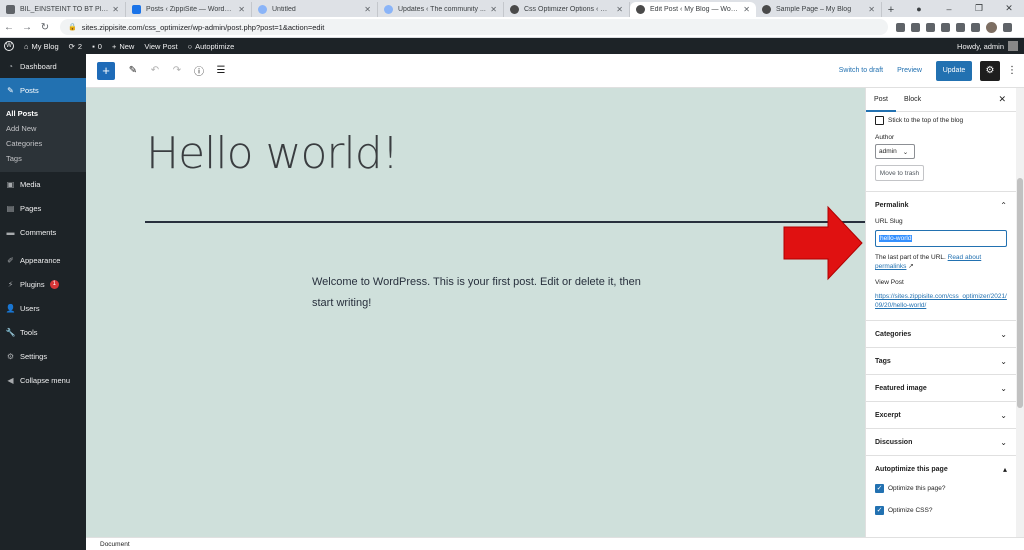 This screenshot has width=1024, height=550. What do you see at coordinates (1012, 70) in the screenshot?
I see `more-options-icon: ⋮` at bounding box center [1012, 70].